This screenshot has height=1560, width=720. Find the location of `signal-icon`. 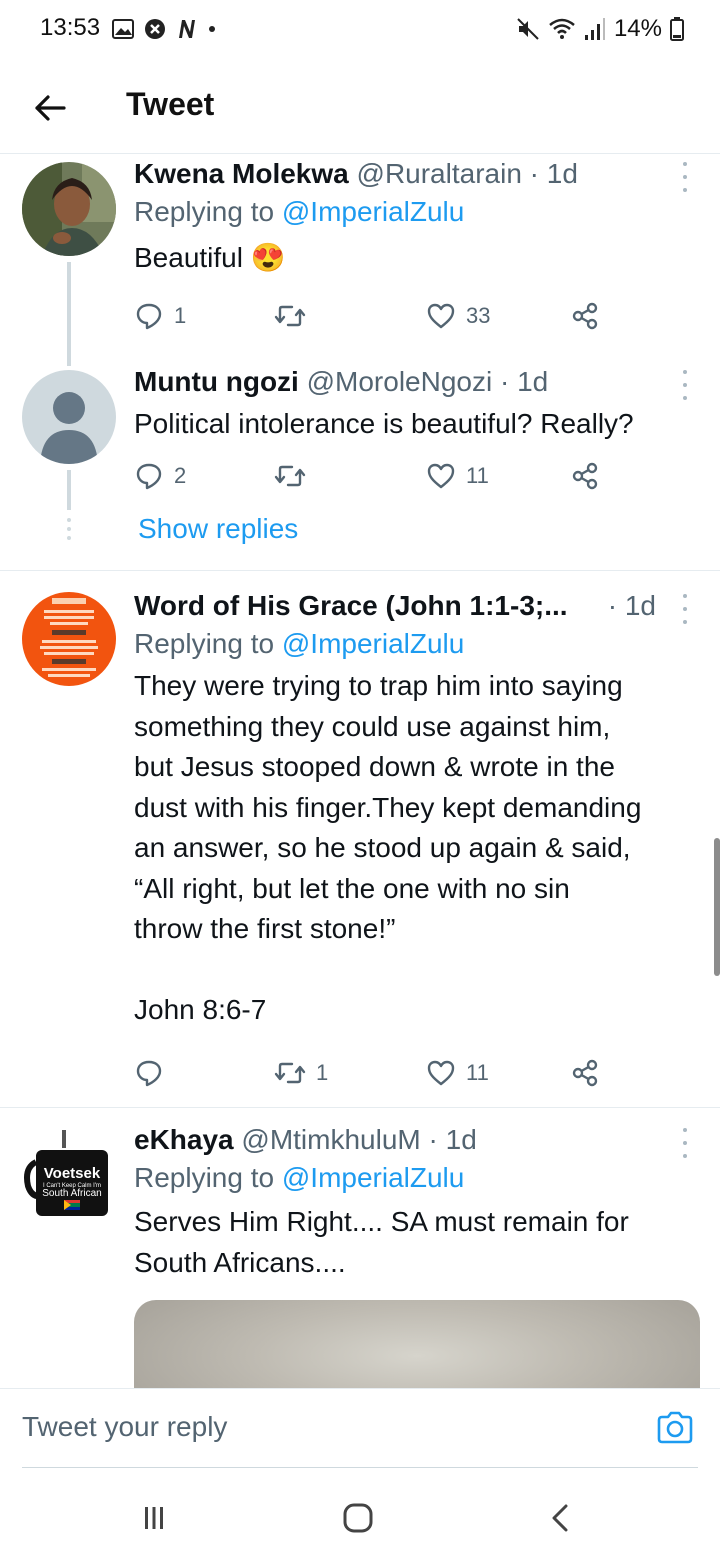

signal-icon is located at coordinates (594, 29).